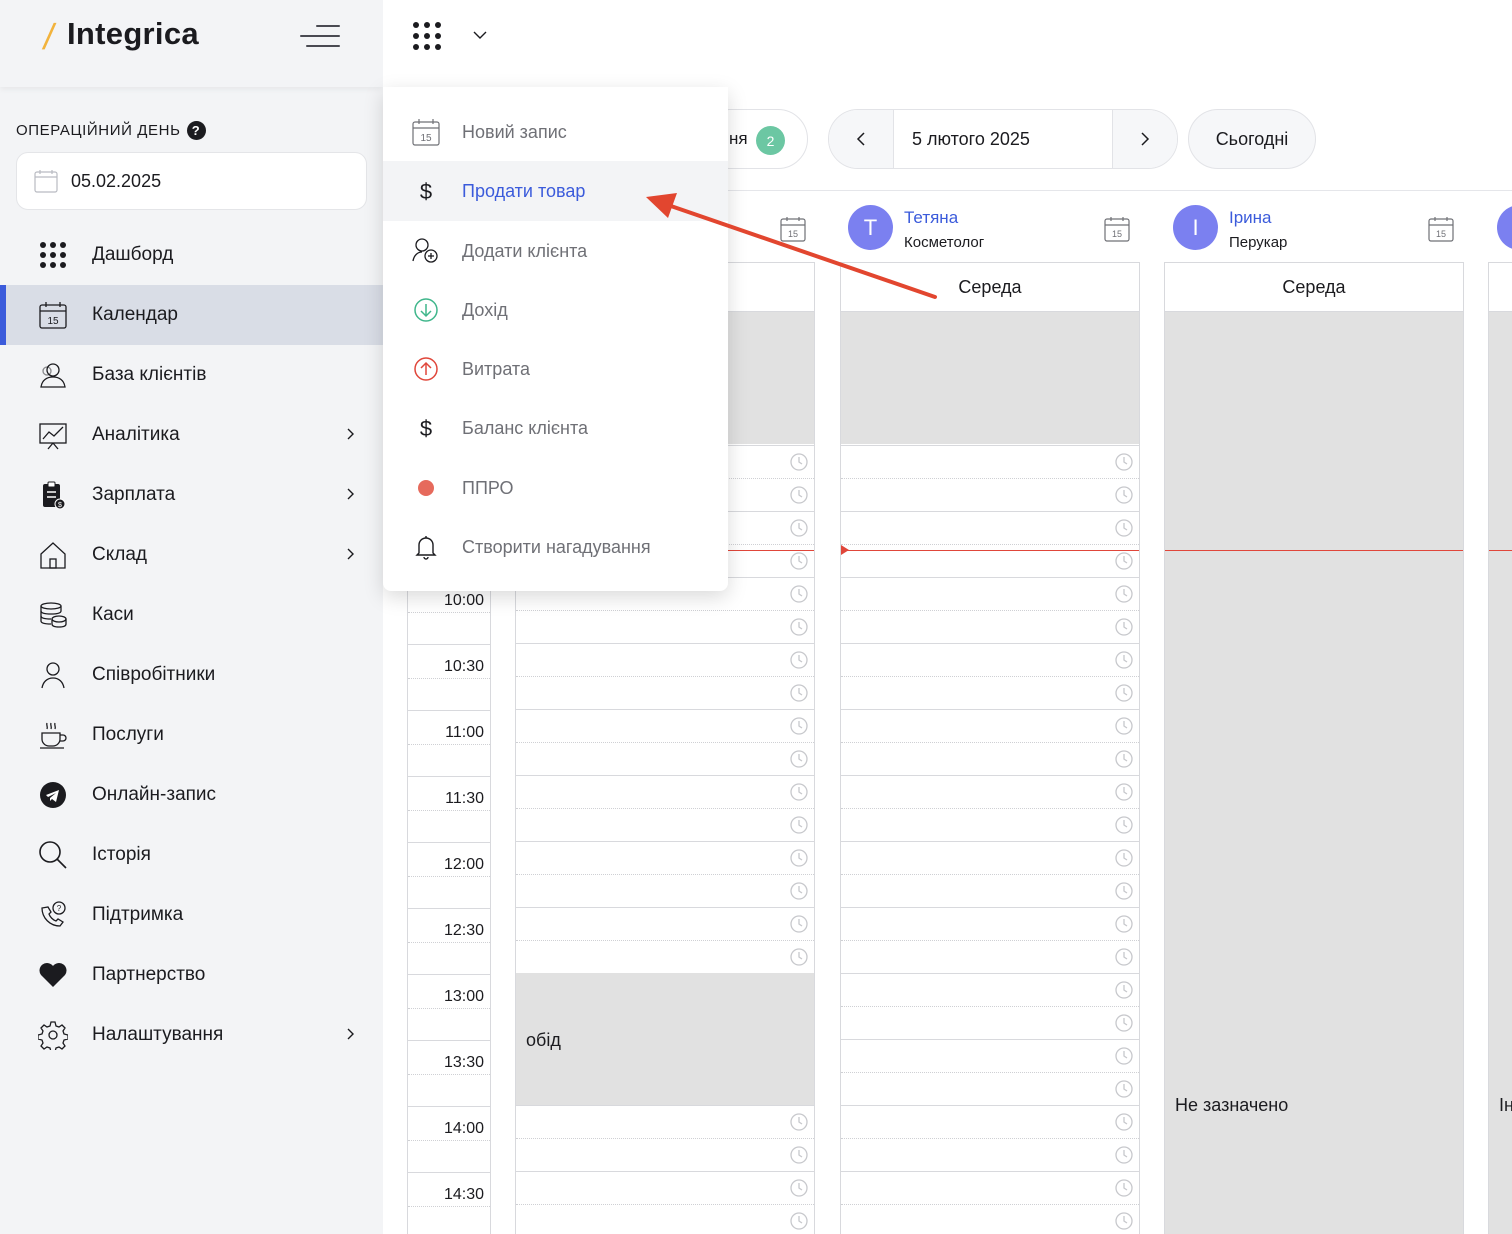  What do you see at coordinates (1003, 139) in the screenshot?
I see `current-date: 5 лютого 2025` at bounding box center [1003, 139].